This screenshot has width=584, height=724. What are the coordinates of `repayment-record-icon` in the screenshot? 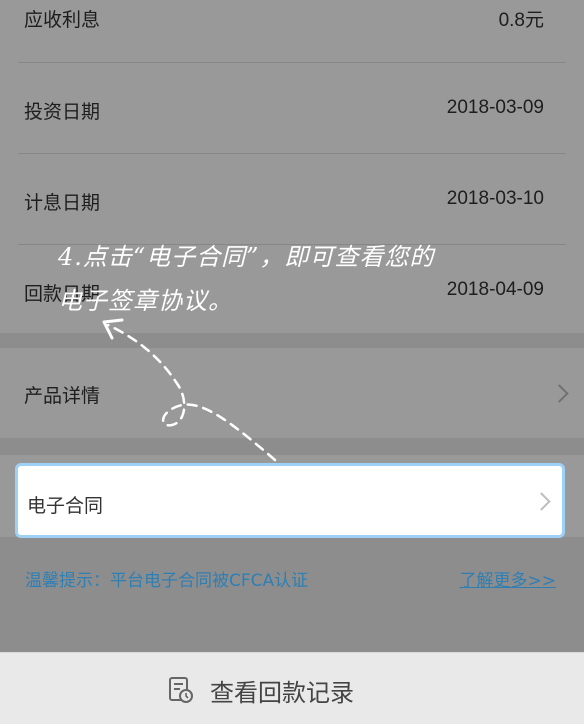 It's located at (181, 692).